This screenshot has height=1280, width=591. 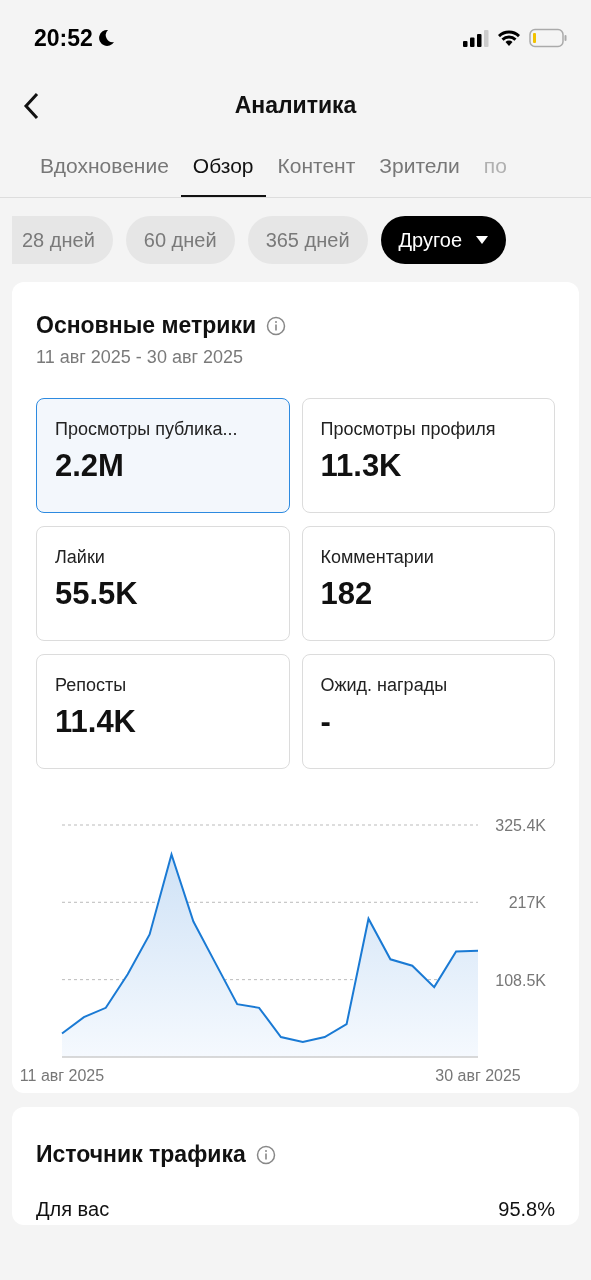 I want to click on source-label: Для вас, so click(x=73, y=1209).